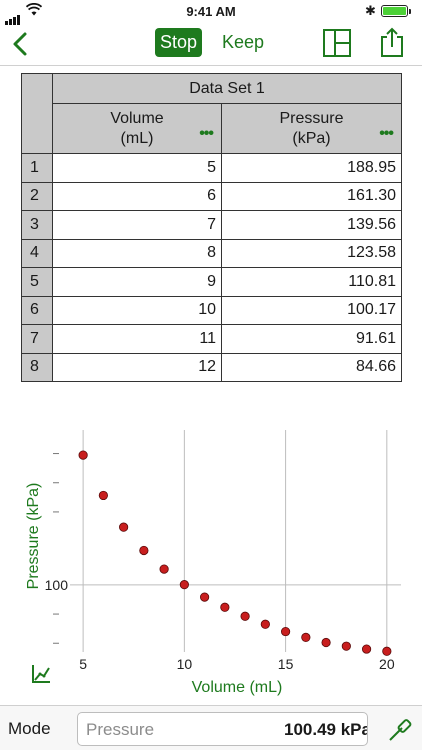 Image resolution: width=422 pixels, height=750 pixels. Describe the element at coordinates (137, 196) in the screenshot. I see `cell-volume: 6` at that location.